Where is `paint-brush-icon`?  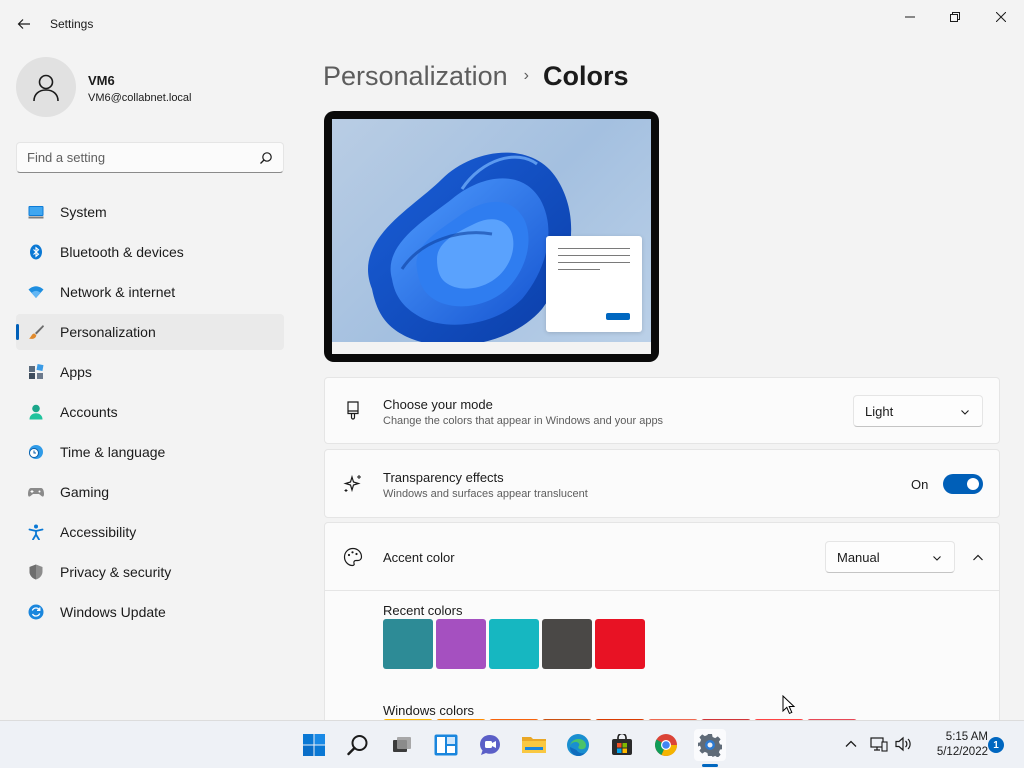
paint-brush-icon is located at coordinates (353, 410).